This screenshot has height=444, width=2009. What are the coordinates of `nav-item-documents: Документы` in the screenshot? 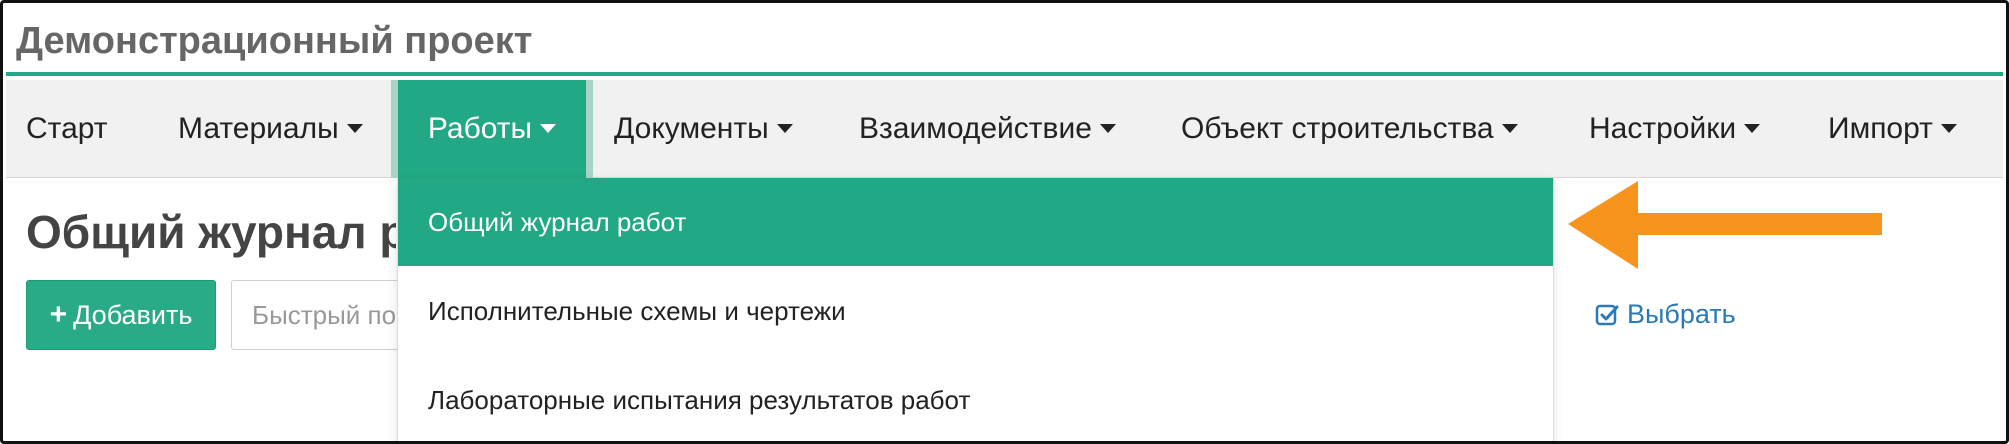 It's located at (703, 129).